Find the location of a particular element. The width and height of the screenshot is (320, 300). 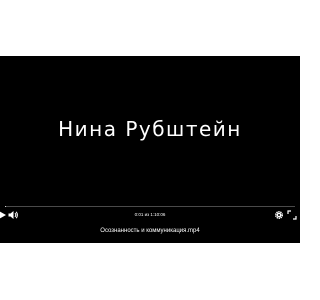

player-controls: 0:01 из 1:10:06 is located at coordinates (150, 215).